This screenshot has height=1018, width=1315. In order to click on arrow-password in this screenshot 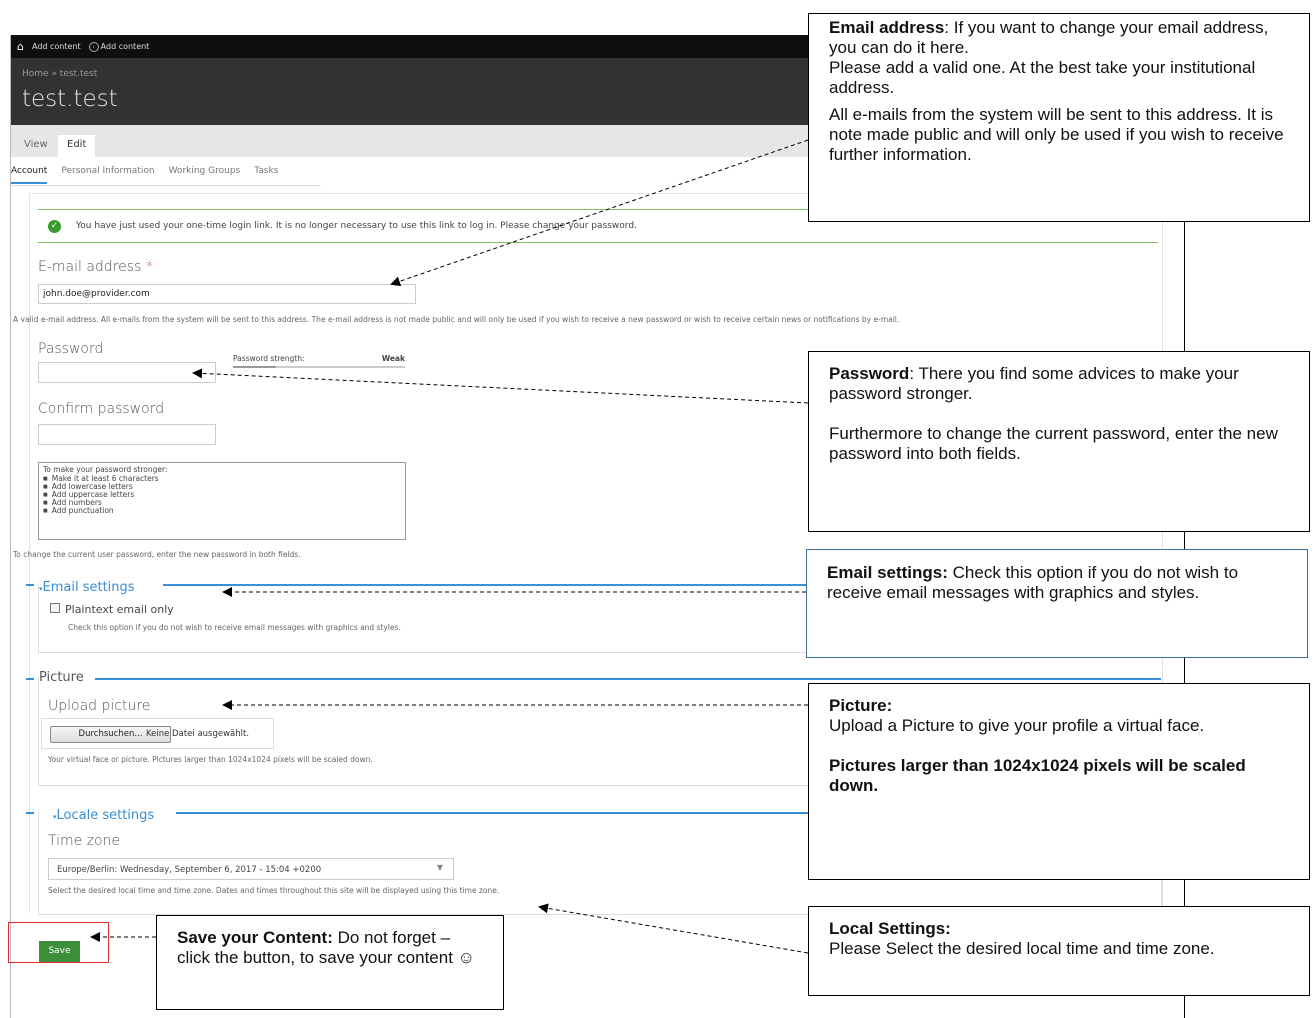, I will do `click(500, 386)`.